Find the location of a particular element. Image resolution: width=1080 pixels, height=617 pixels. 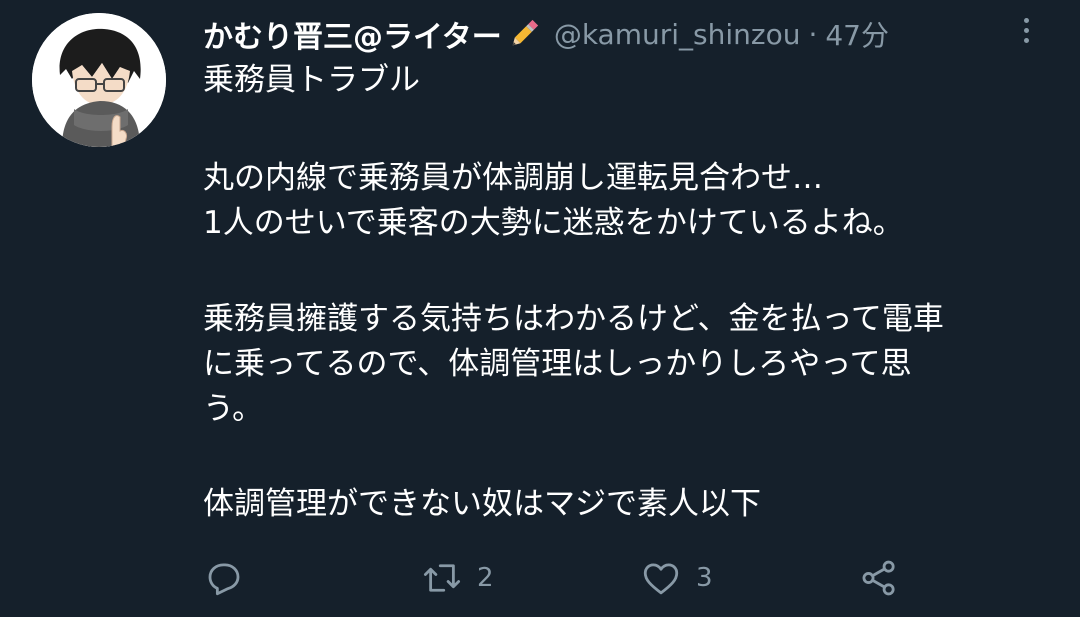

share-icon is located at coordinates (878, 578).